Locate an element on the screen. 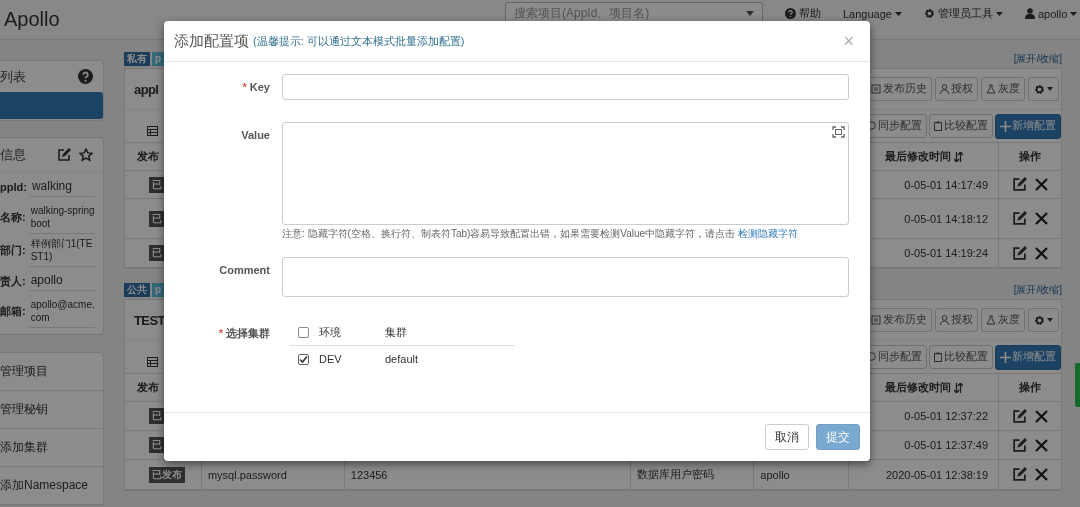 Image resolution: width=1080 pixels, height=507 pixels. cancel-button: 取消 is located at coordinates (787, 437).